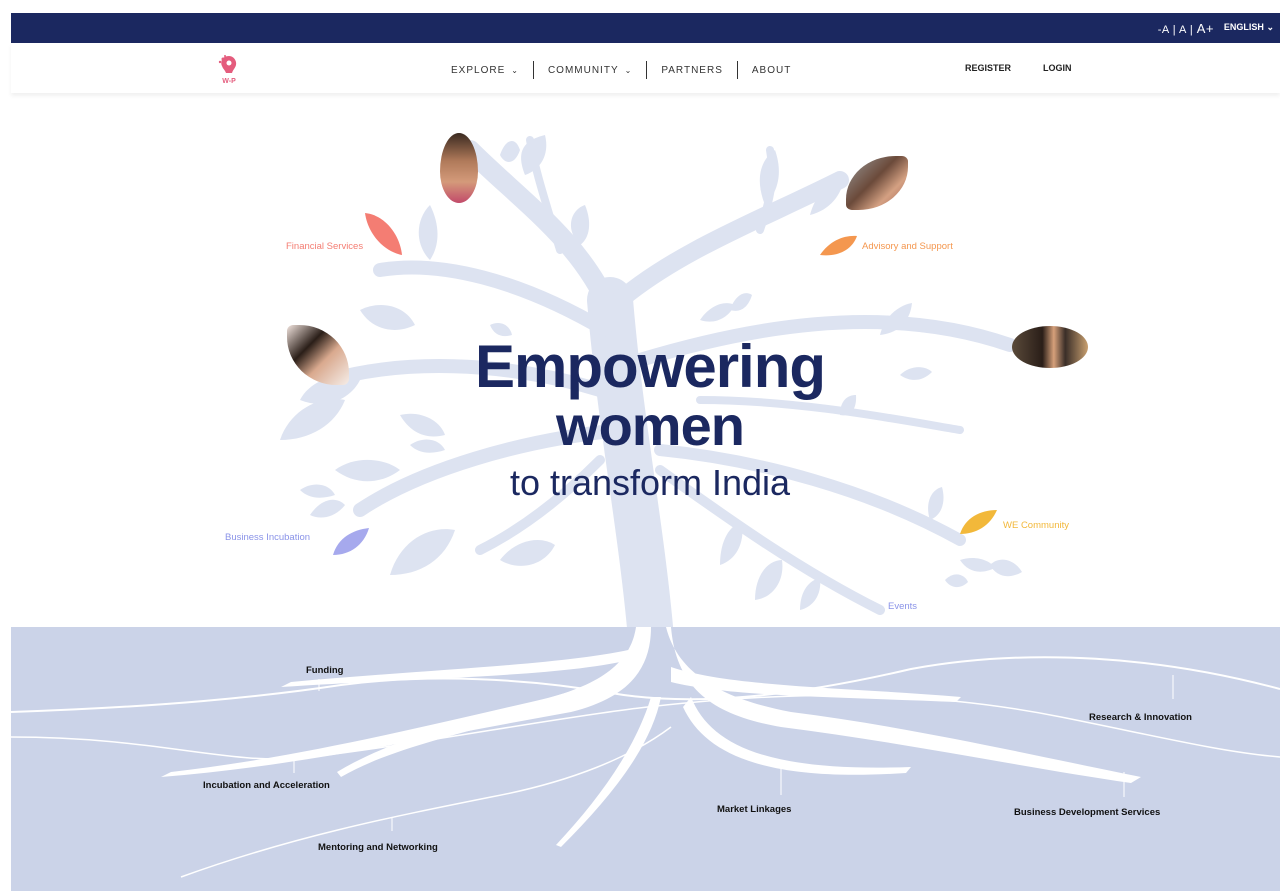 The height and width of the screenshot is (891, 1280). Describe the element at coordinates (383, 234) in the screenshot. I see `financial-leaf-icon` at that location.